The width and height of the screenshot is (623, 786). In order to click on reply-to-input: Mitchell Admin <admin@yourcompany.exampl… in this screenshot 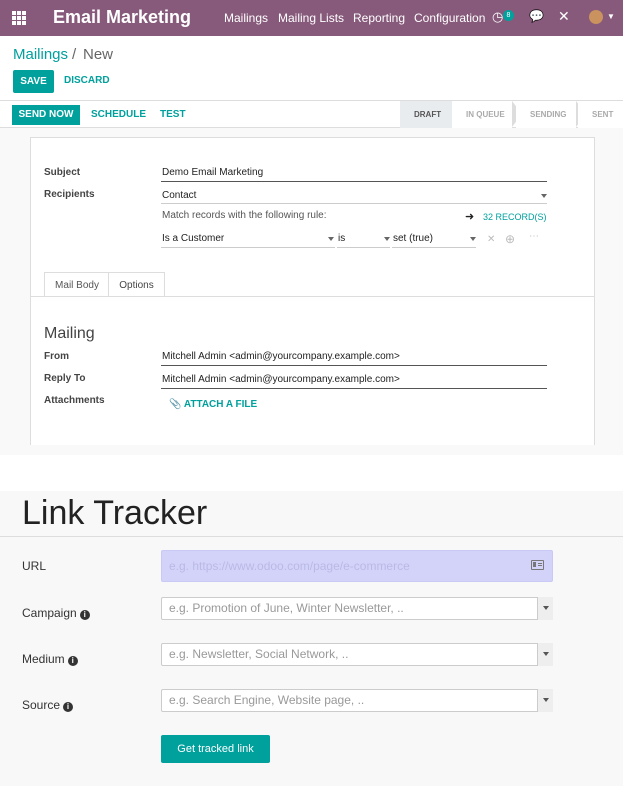, I will do `click(281, 379)`.